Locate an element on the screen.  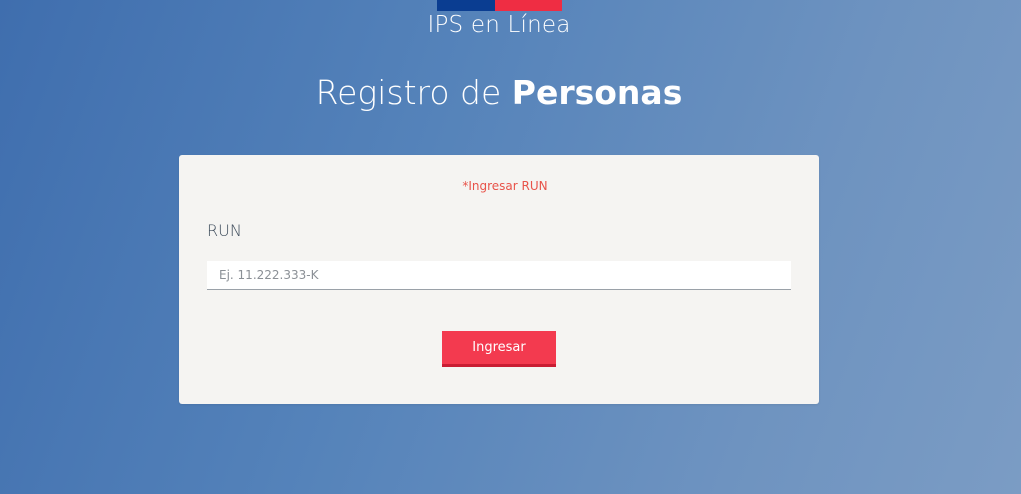
error-message: *Ingresar RUN is located at coordinates (505, 186).